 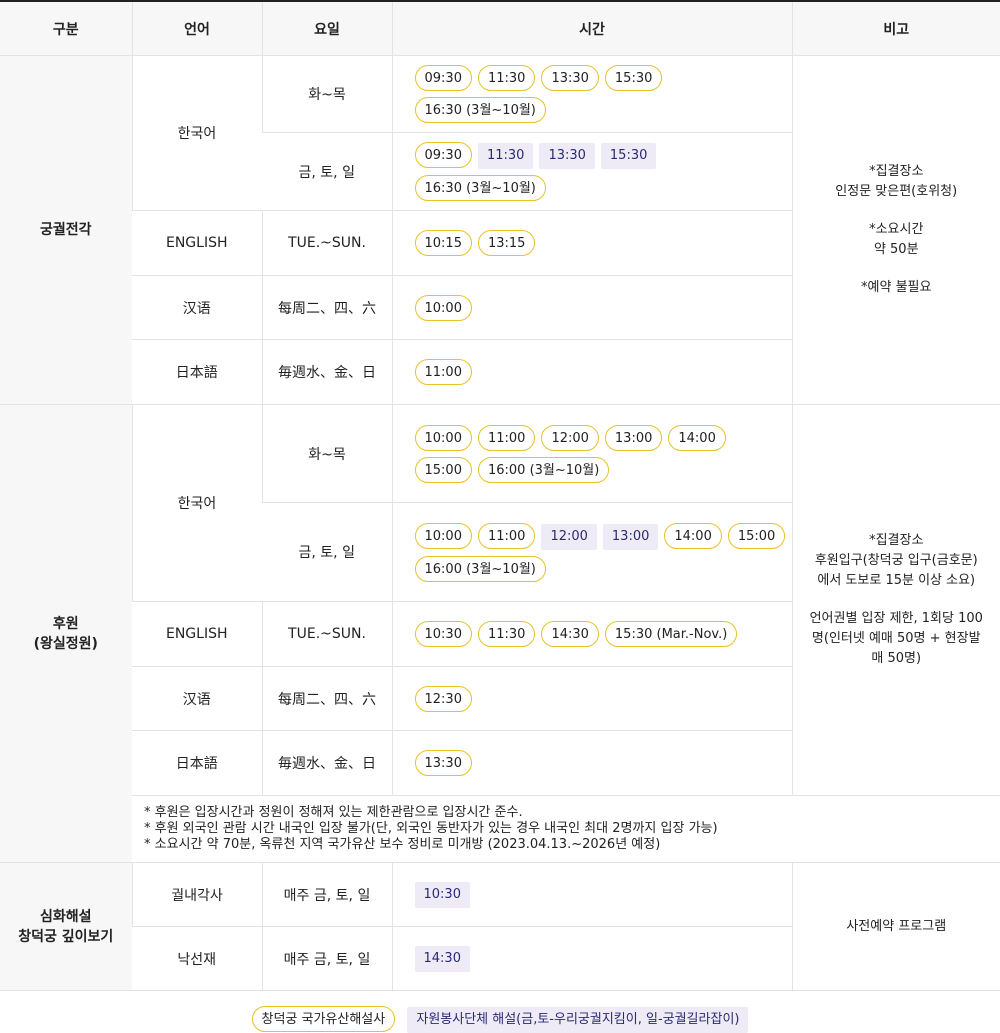 I want to click on time-slot-volunteer: 12:00, so click(x=569, y=536).